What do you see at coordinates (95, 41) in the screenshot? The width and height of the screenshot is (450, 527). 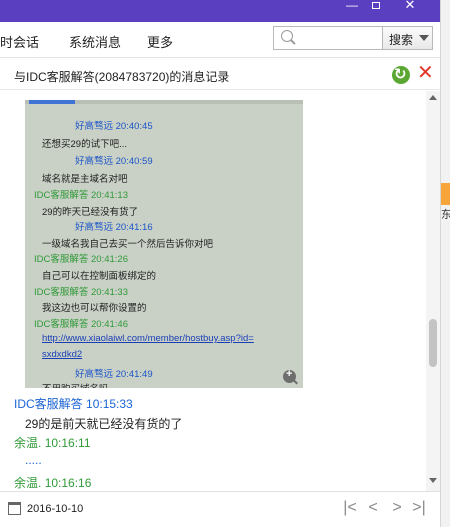 I see `tab-system-messages: 系统消息` at bounding box center [95, 41].